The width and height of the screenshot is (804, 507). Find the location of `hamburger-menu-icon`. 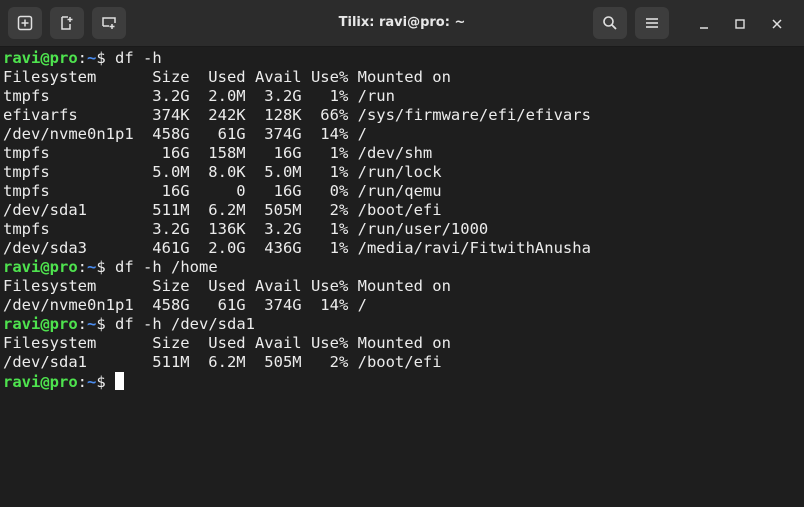

hamburger-menu-icon is located at coordinates (652, 23).